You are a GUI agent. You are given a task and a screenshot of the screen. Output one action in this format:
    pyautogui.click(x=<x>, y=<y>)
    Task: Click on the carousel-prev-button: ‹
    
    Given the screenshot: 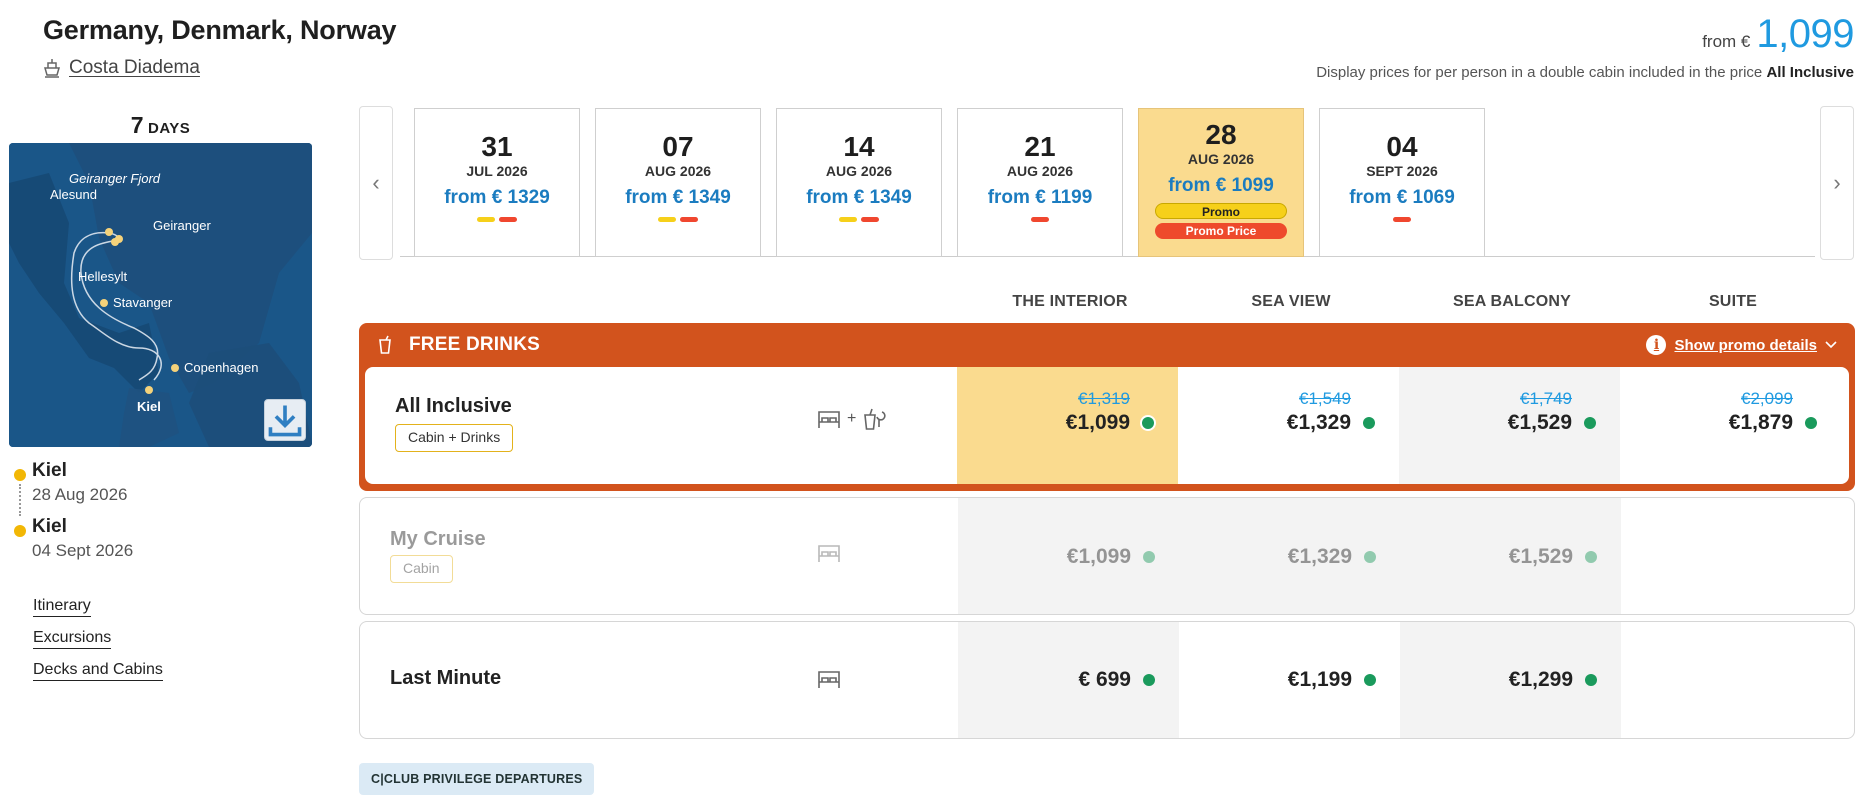 What is the action you would take?
    pyautogui.click(x=376, y=183)
    